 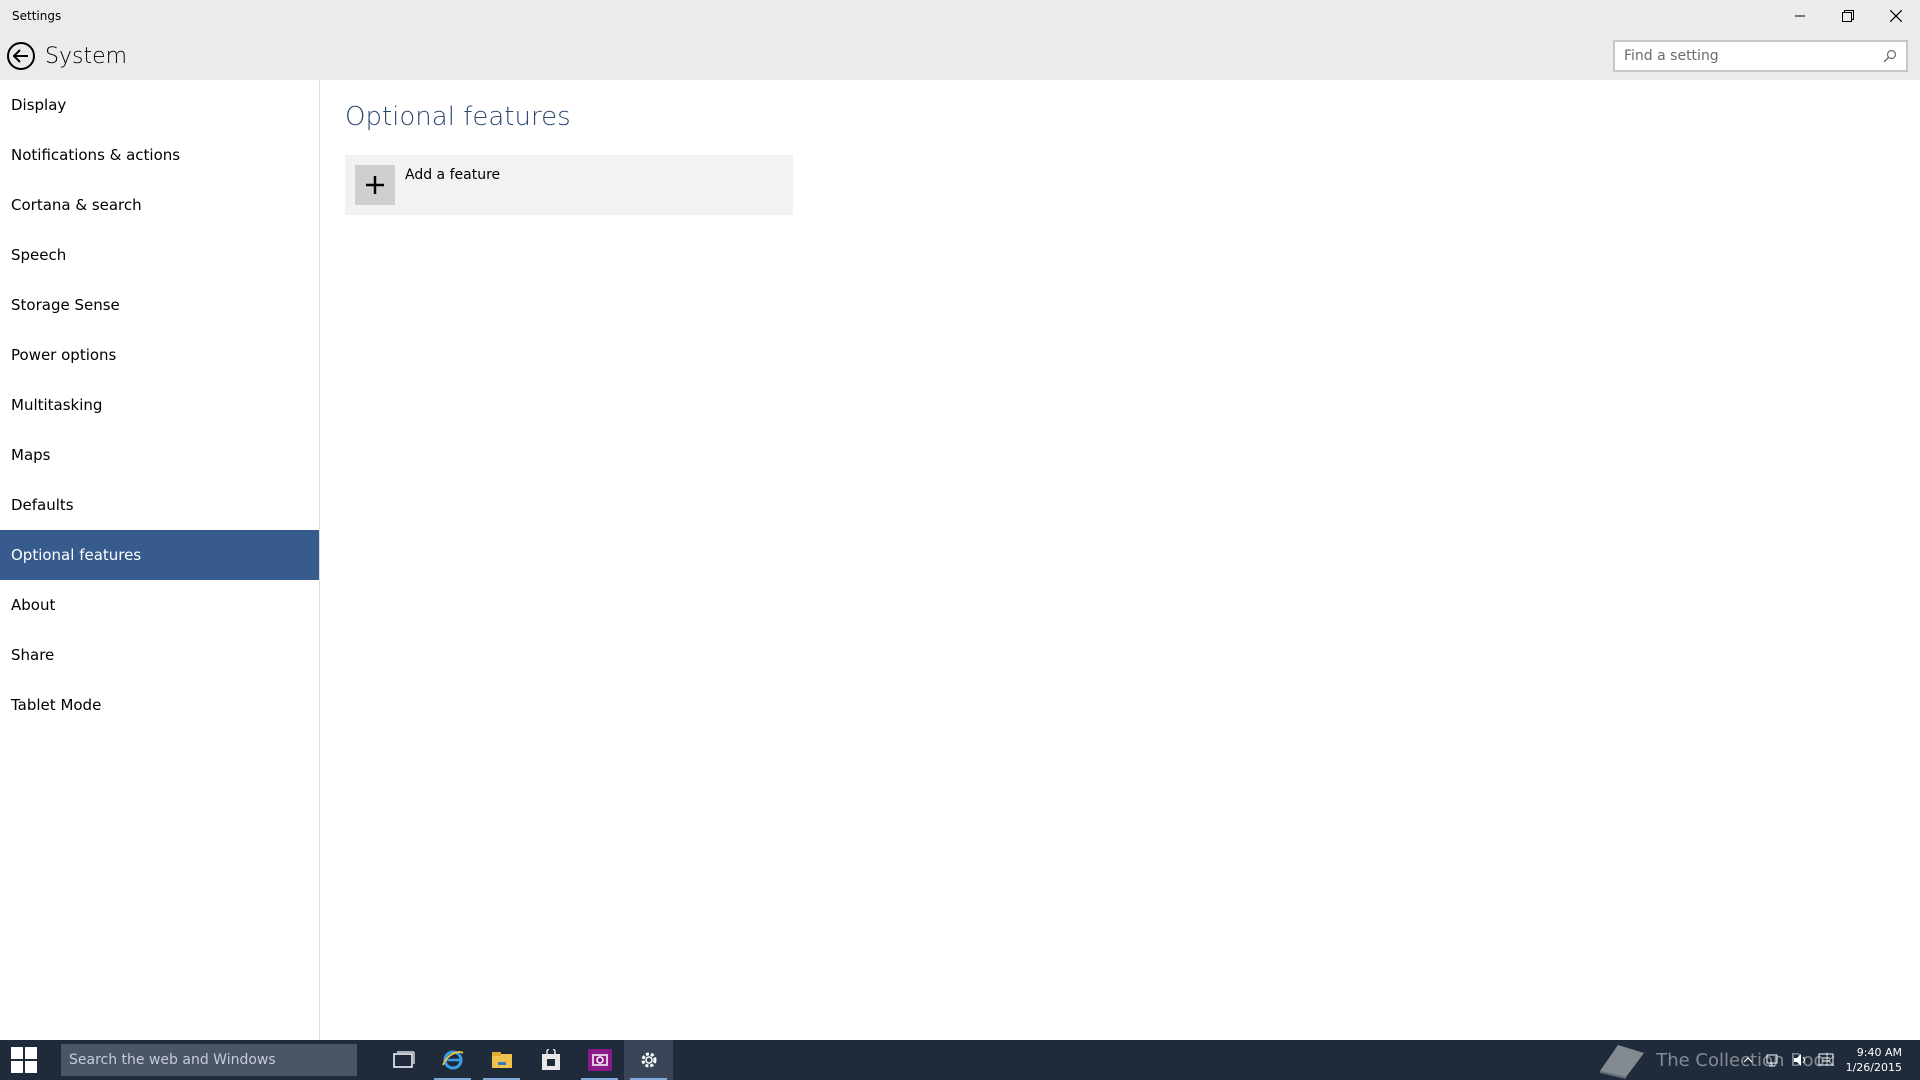 I want to click on volume-icon, so click(x=1800, y=1060).